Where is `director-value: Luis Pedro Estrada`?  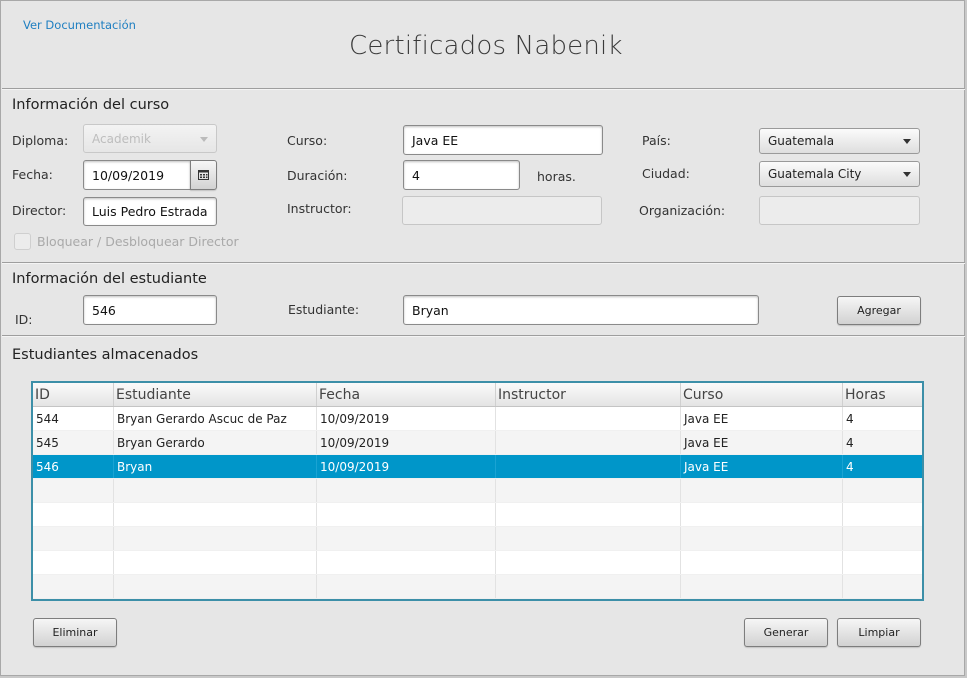 director-value: Luis Pedro Estrada is located at coordinates (150, 211).